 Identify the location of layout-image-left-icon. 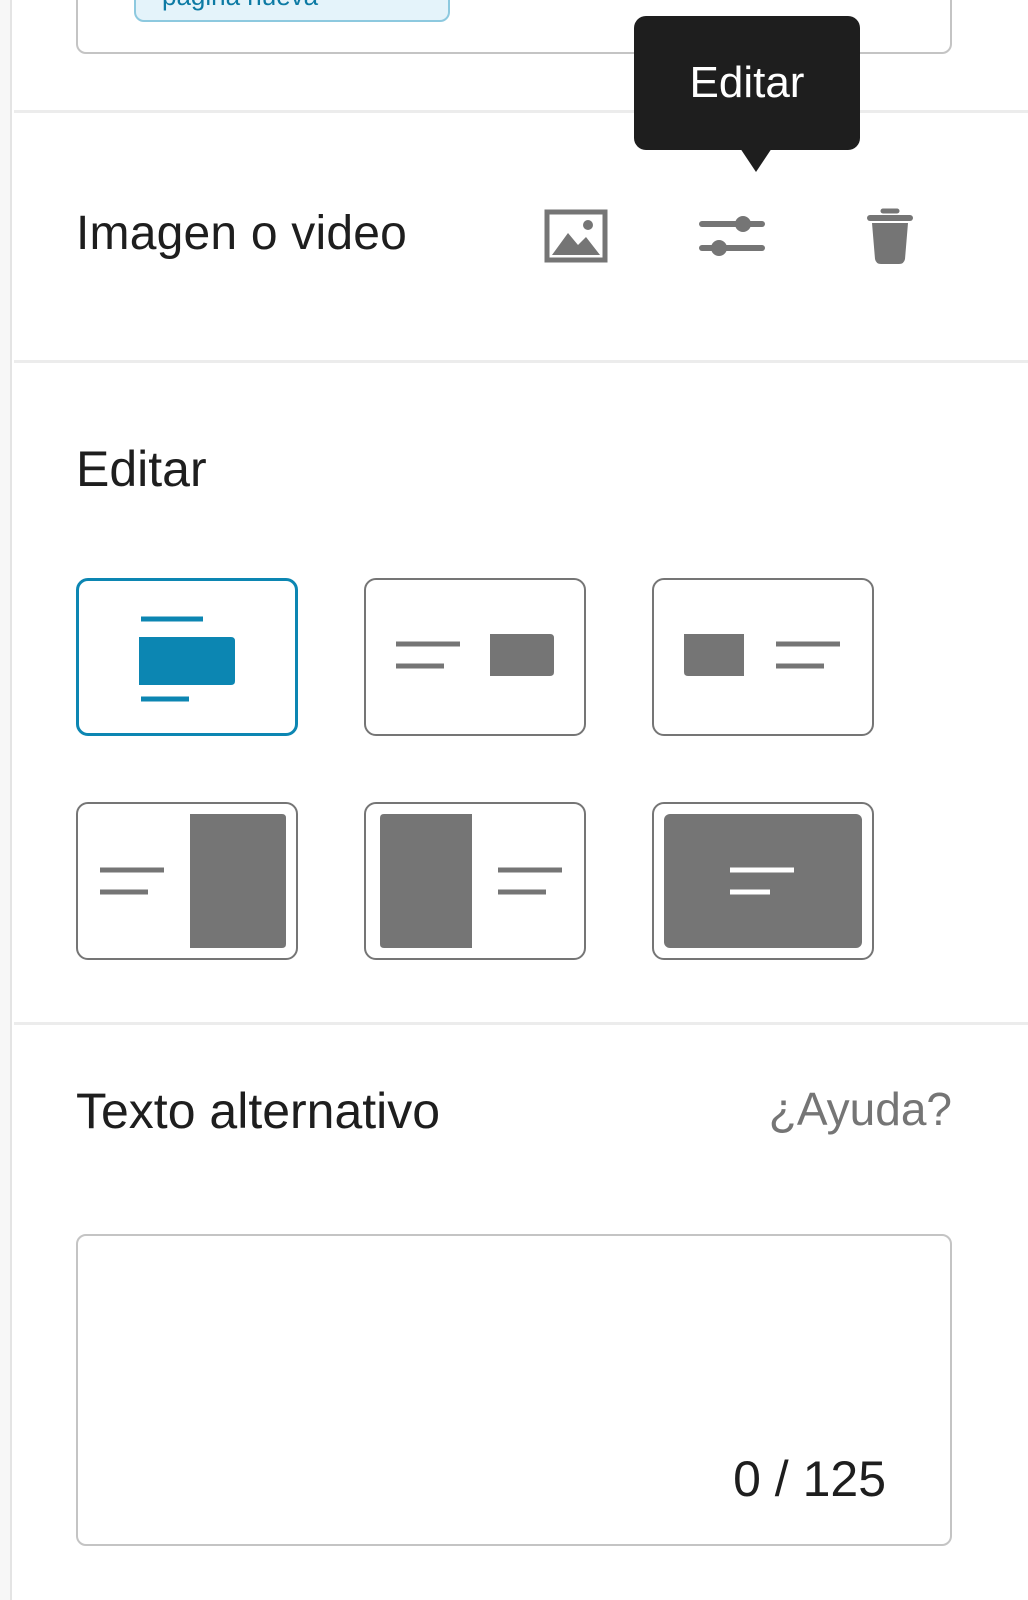
(762, 655).